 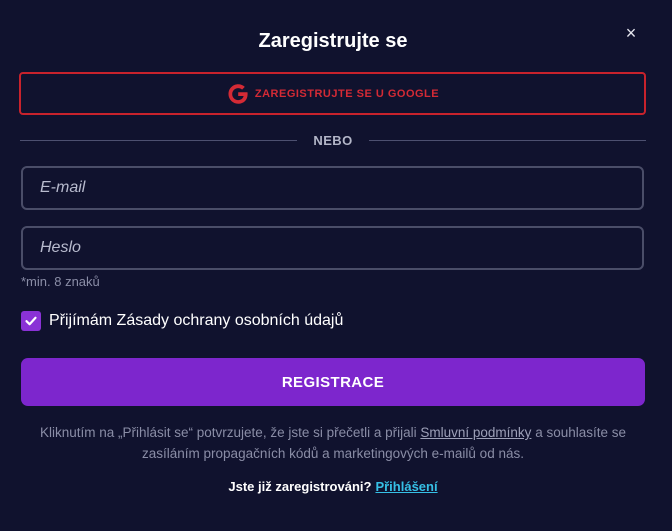 I want to click on modal-title: Zaregistrujte se, so click(x=333, y=41).